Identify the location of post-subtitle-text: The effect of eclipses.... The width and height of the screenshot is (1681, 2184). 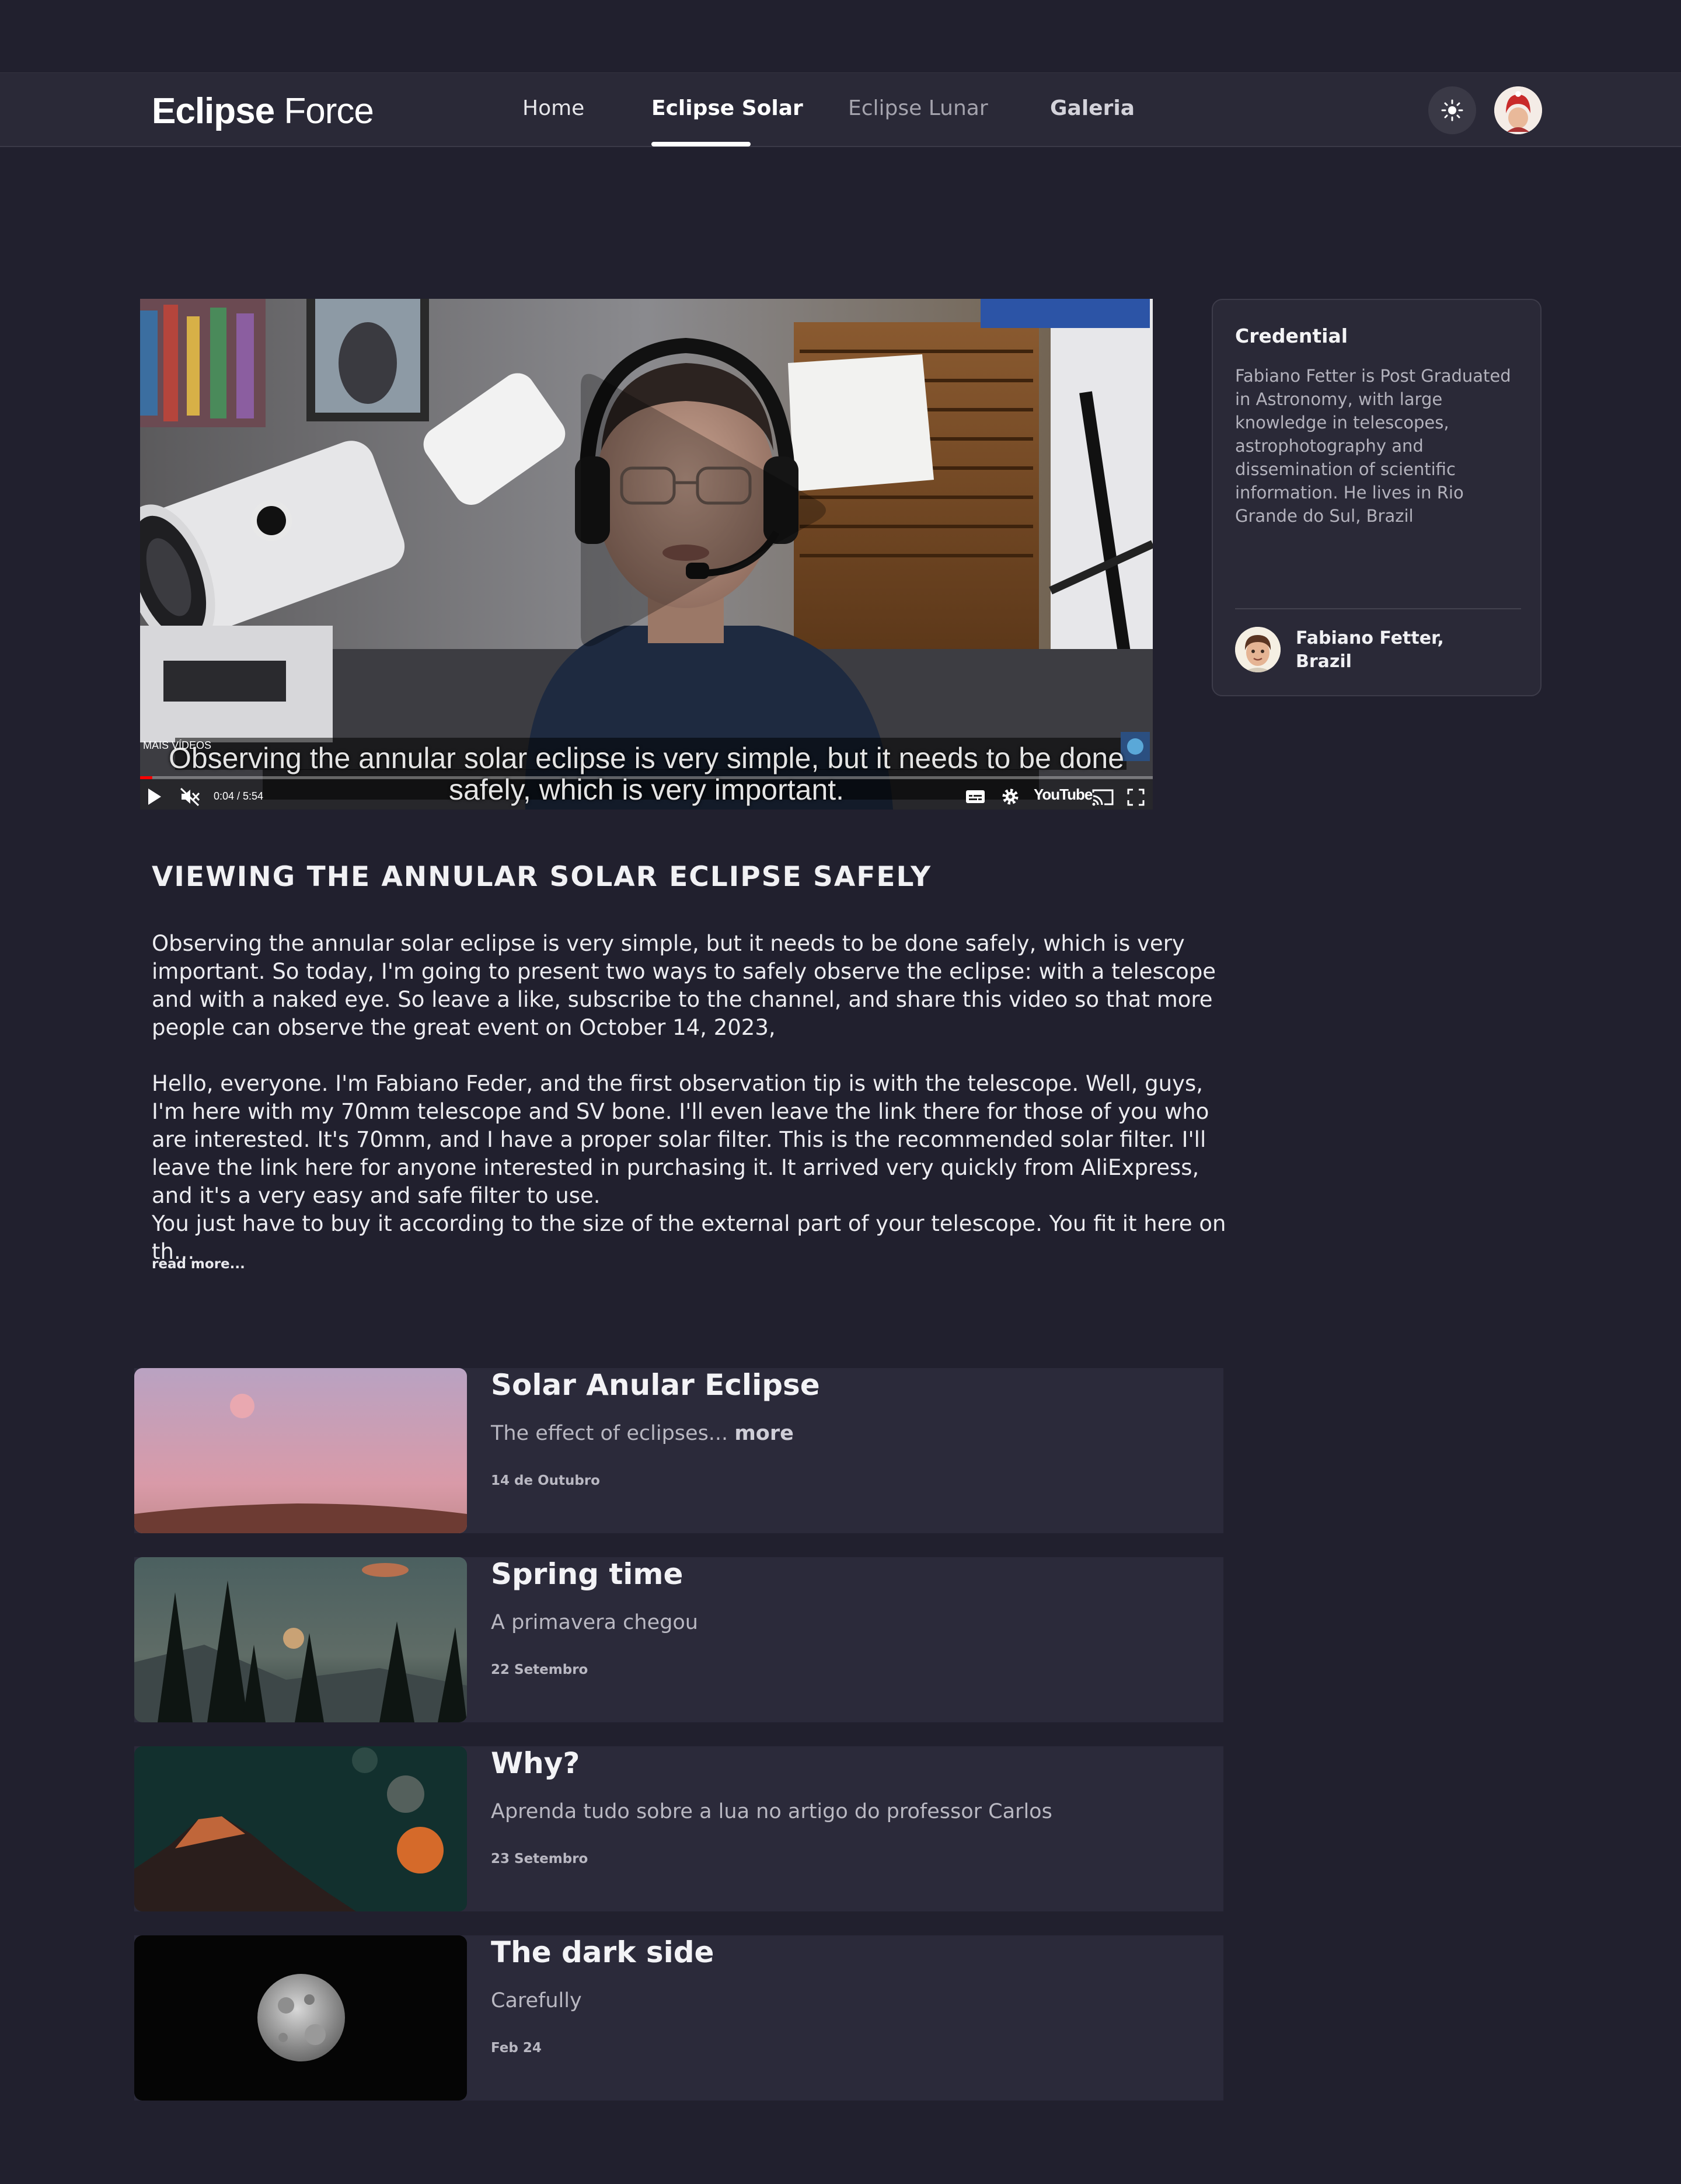
(609, 1433).